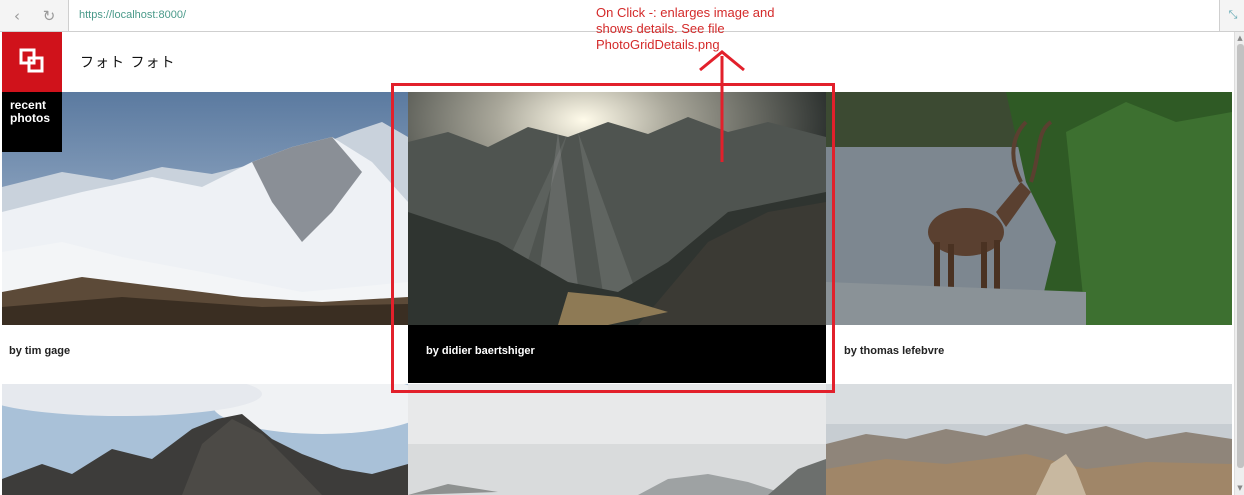 Image resolution: width=1244 pixels, height=495 pixels. What do you see at coordinates (1029, 354) in the screenshot?
I see `photo-credit: by thomas lefebvre` at bounding box center [1029, 354].